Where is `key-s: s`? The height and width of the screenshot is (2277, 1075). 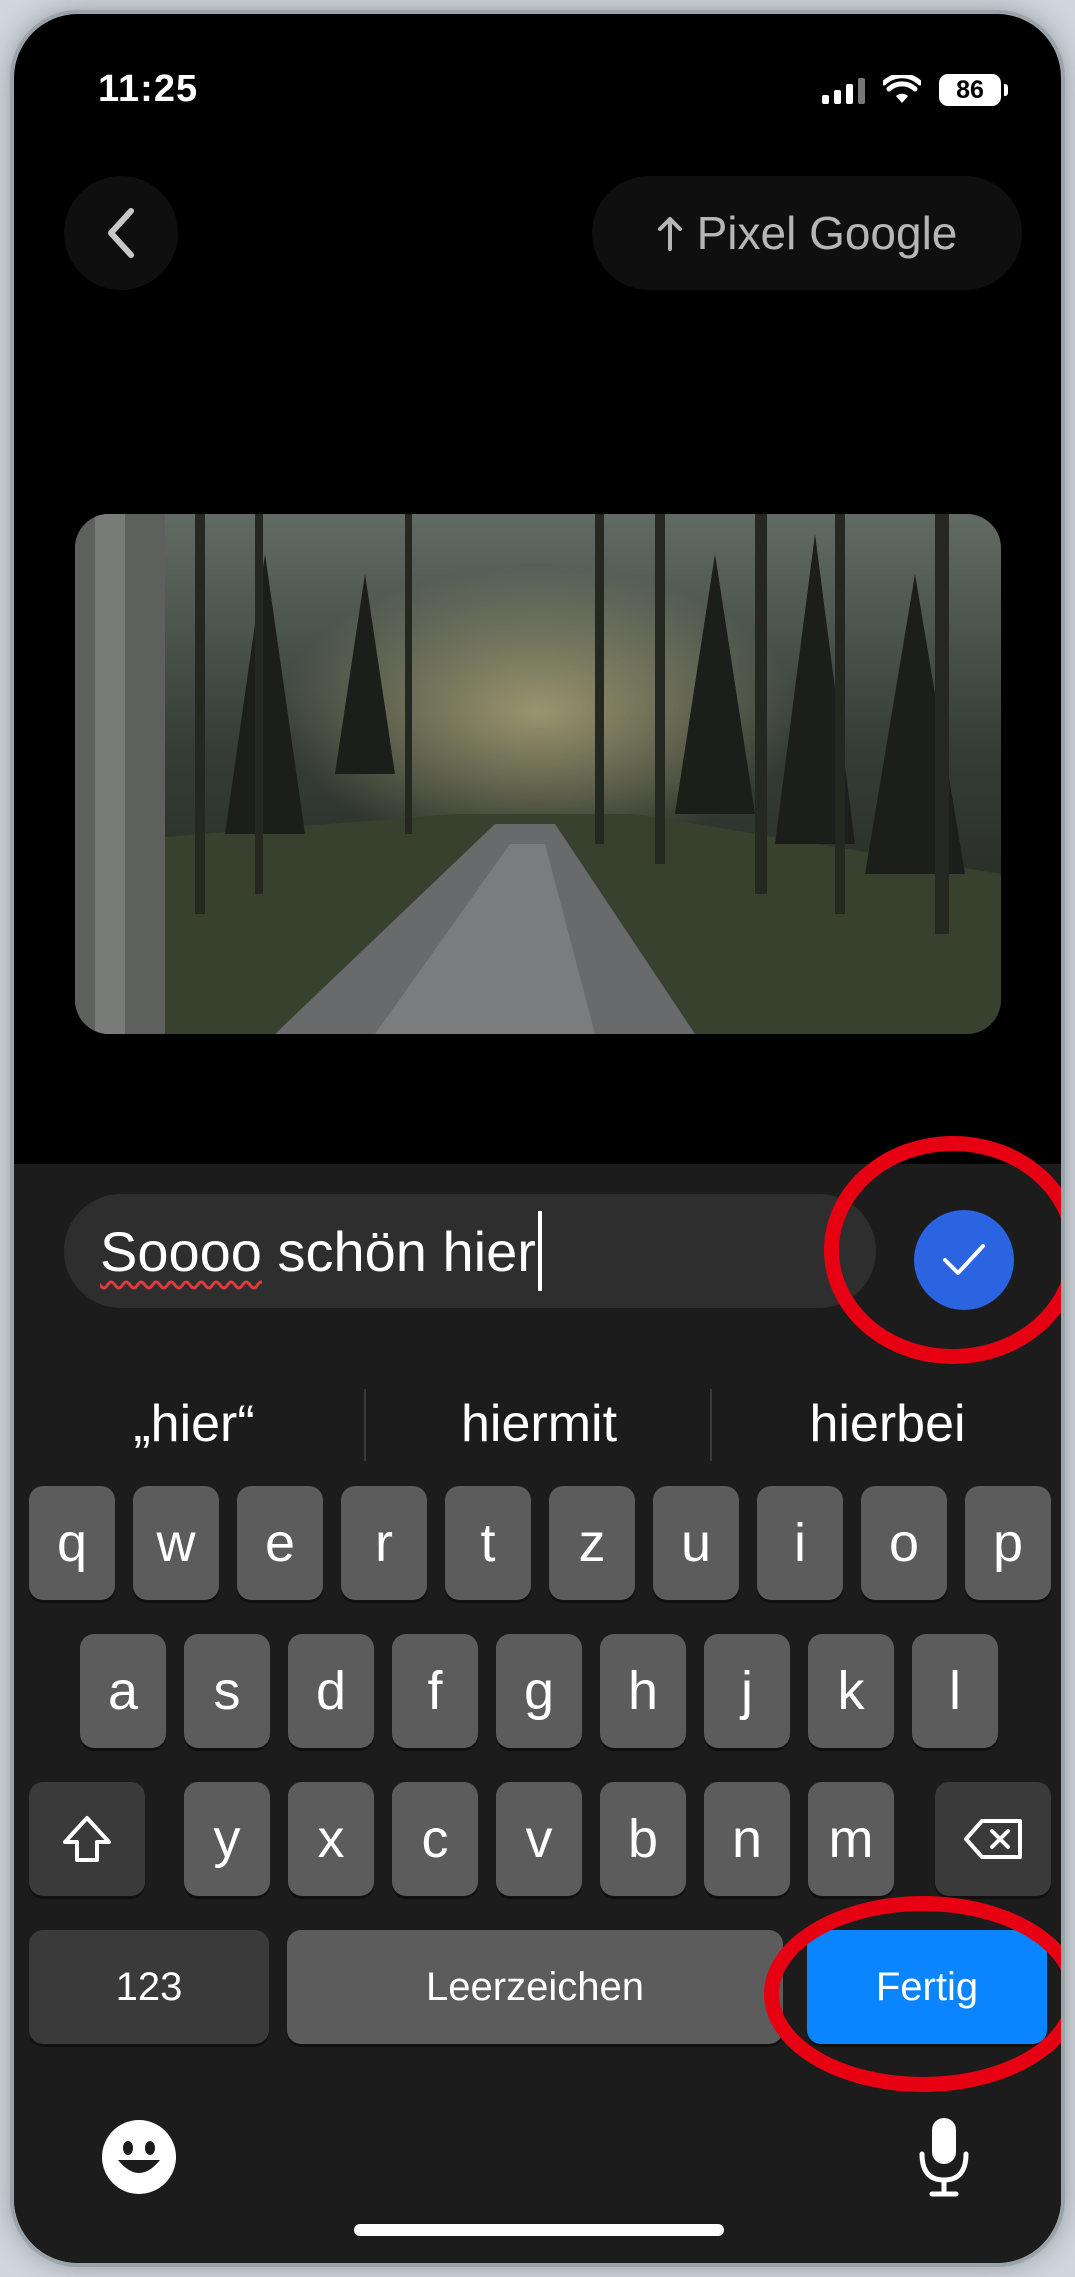
key-s: s is located at coordinates (227, 1691).